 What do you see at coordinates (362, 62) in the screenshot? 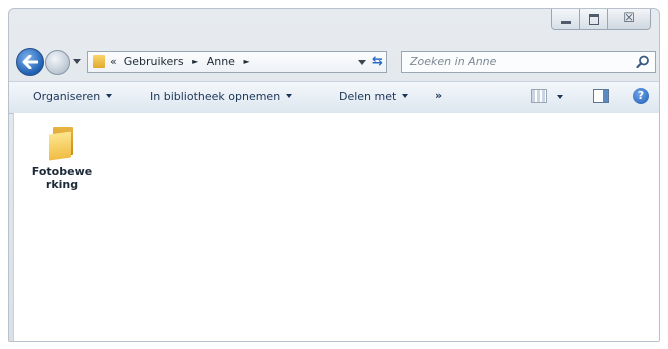
I see `address-history-dropdown` at bounding box center [362, 62].